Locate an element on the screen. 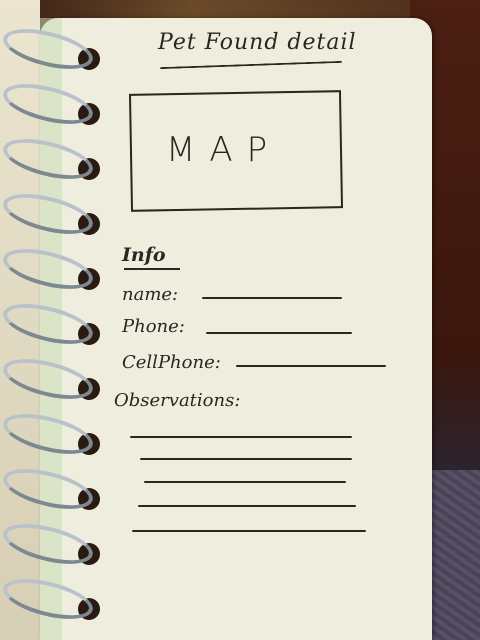 The height and width of the screenshot is (640, 480). page-title: Pet Found detail is located at coordinates (257, 42).